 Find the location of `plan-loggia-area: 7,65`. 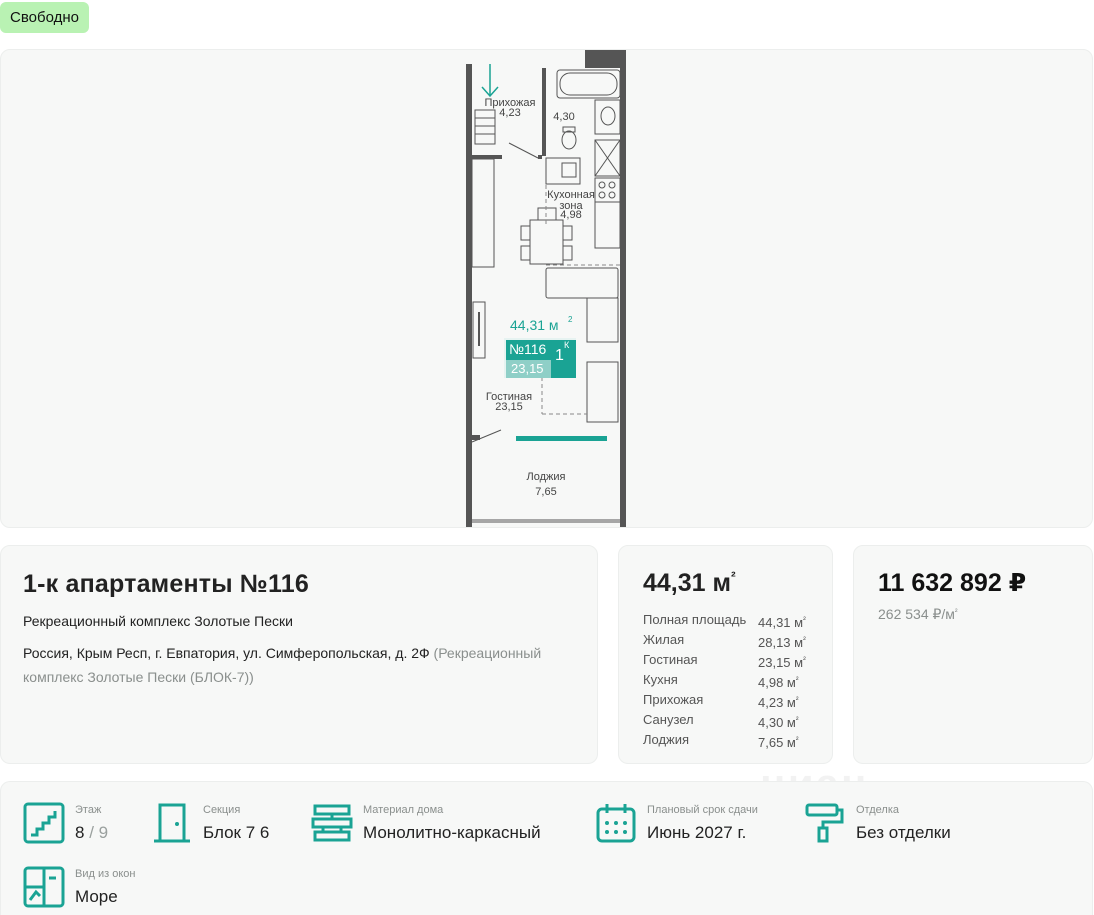

plan-loggia-area: 7,65 is located at coordinates (545, 492).